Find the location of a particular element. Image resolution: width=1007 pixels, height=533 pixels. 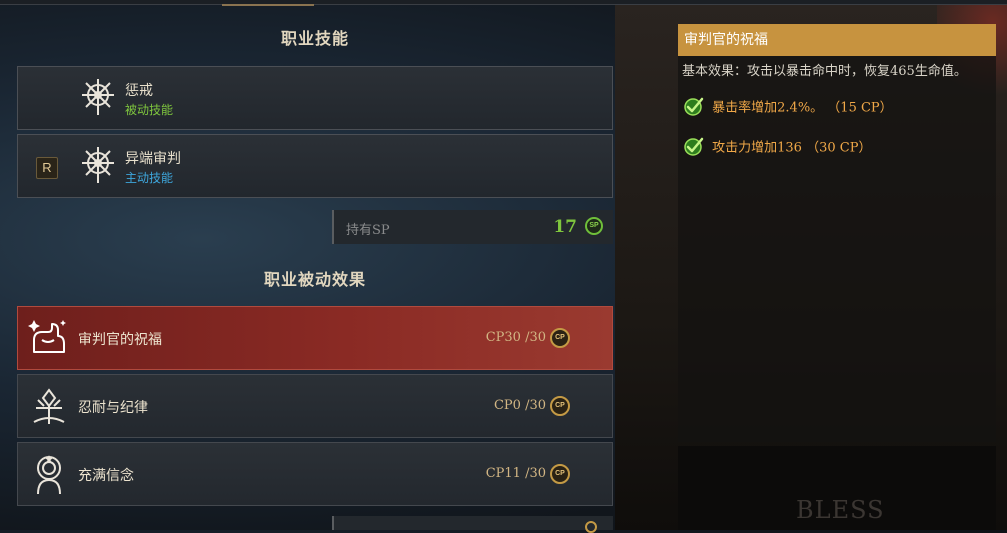

sp-label: 持有SP is located at coordinates (368, 230).